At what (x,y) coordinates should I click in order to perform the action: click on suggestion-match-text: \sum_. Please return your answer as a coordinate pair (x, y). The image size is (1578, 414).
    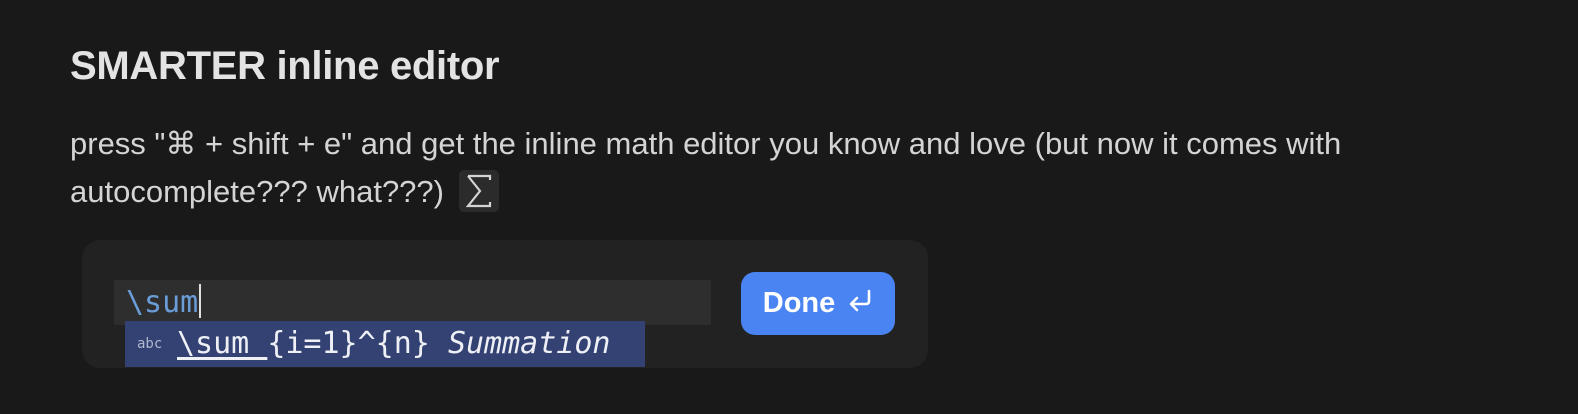
    Looking at the image, I should click on (222, 343).